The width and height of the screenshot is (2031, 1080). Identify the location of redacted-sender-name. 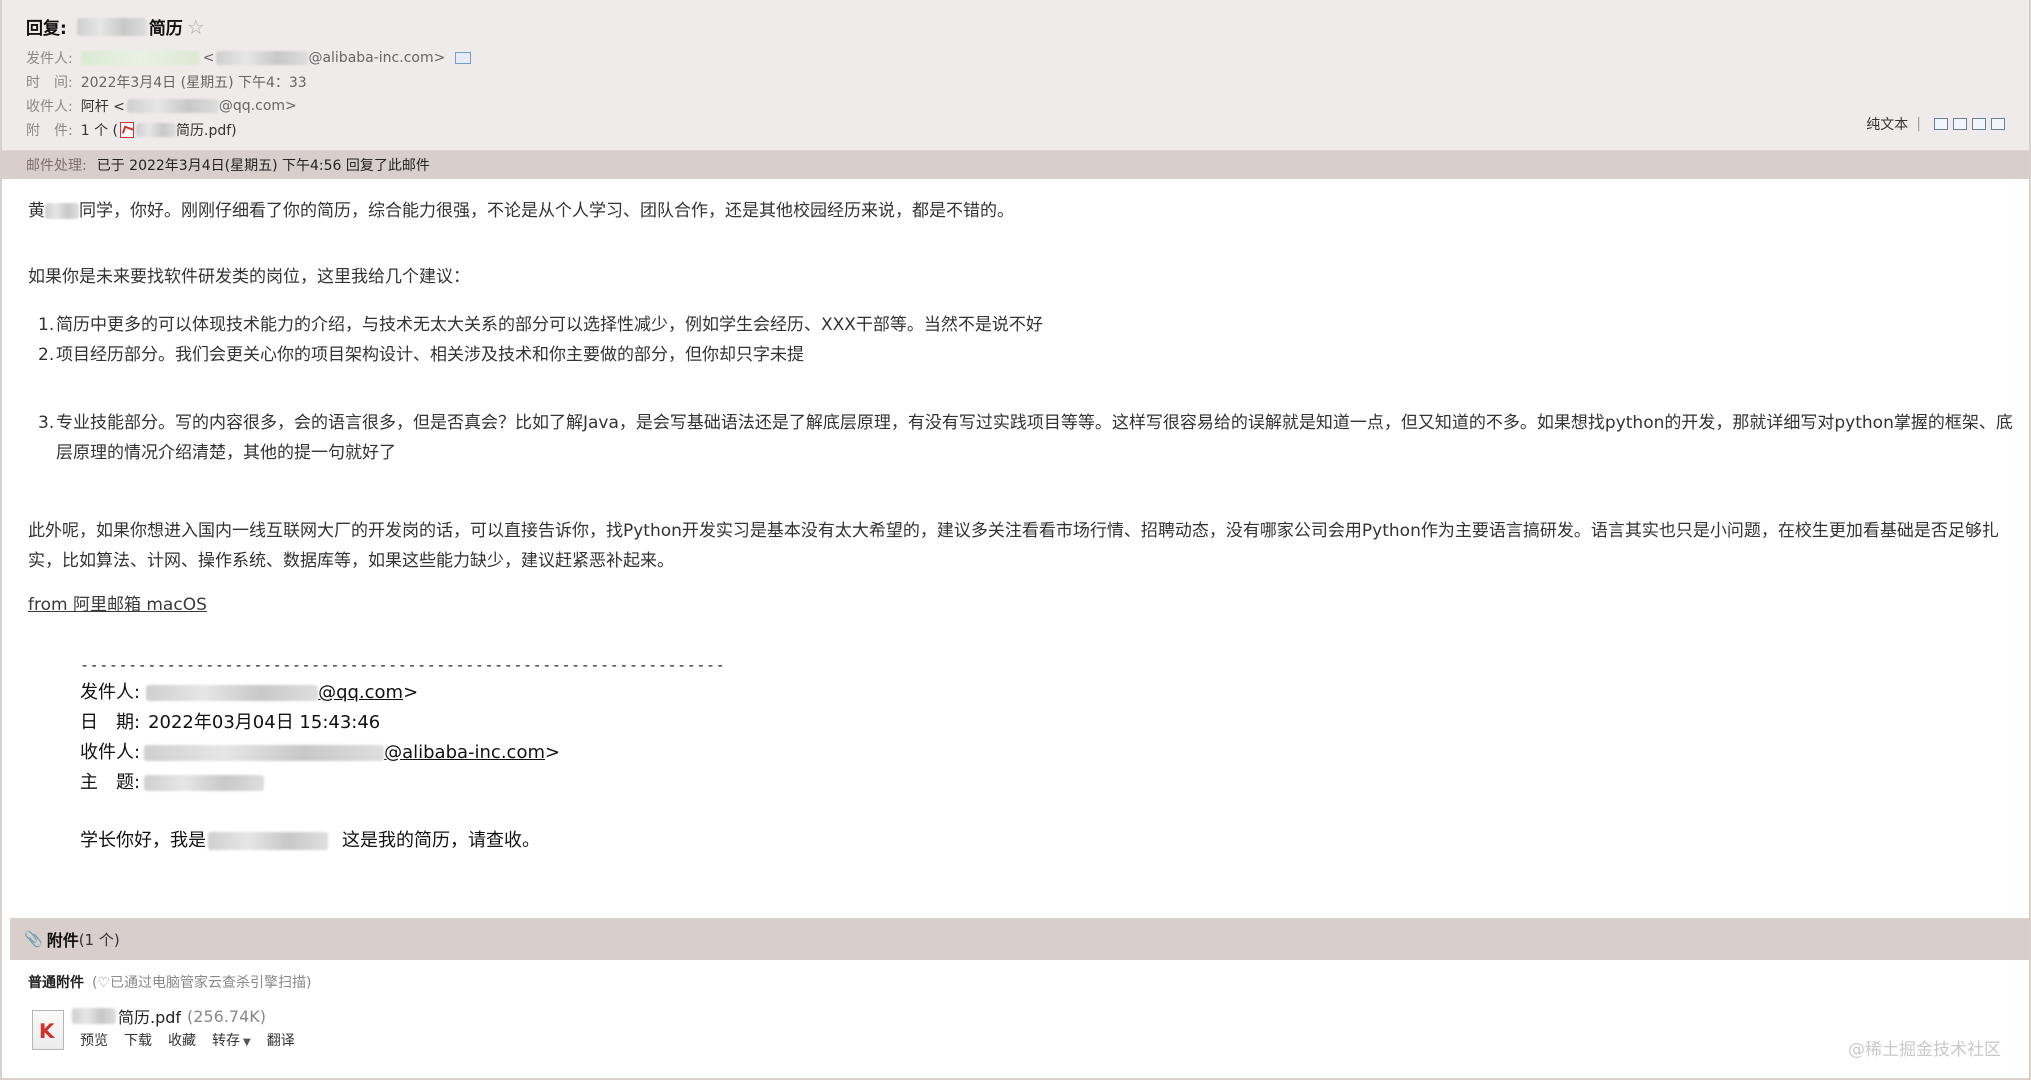
(139, 58).